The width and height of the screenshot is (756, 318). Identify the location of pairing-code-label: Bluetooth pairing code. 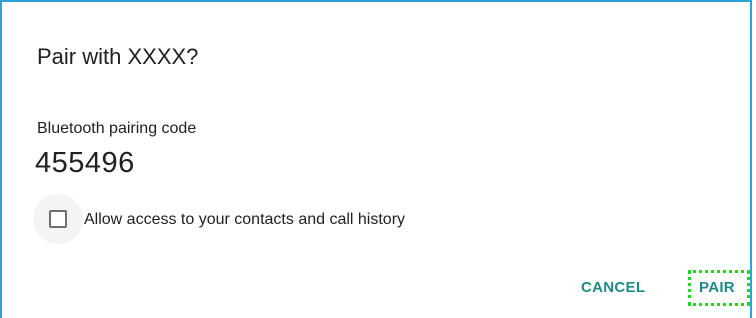
(117, 128).